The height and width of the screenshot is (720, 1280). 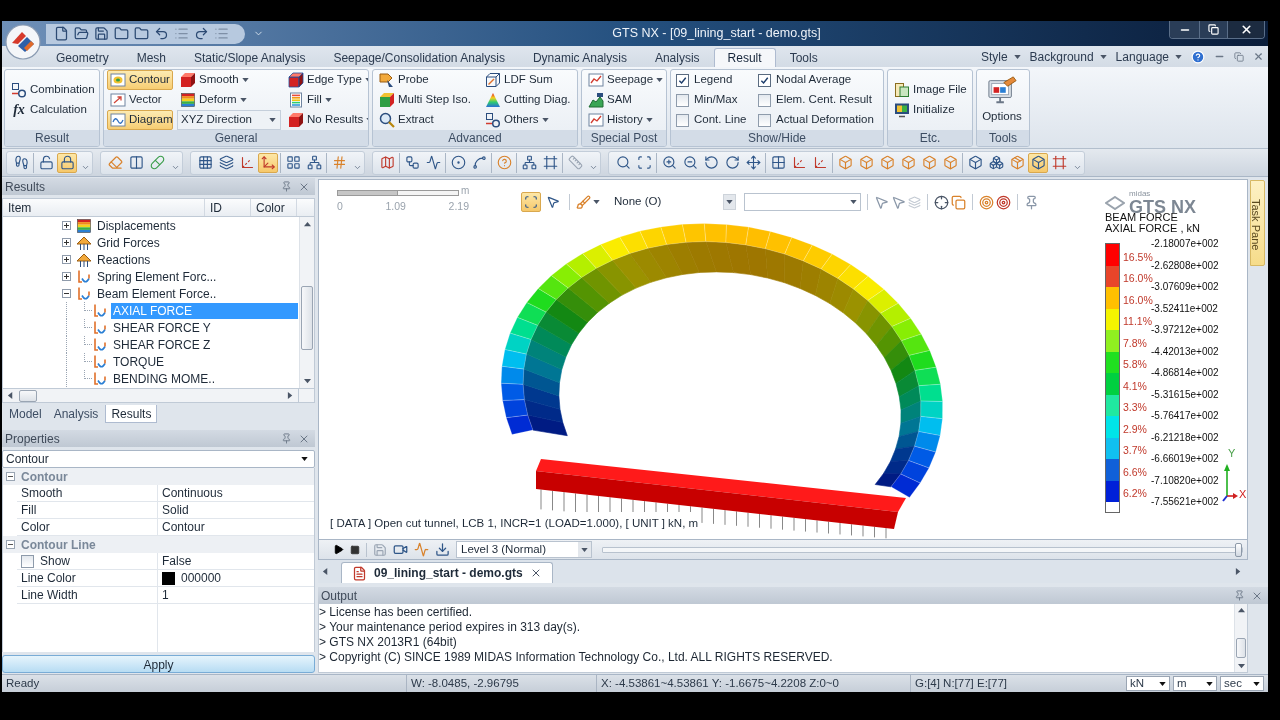 I want to click on ribbon-tab: Geometry, so click(x=82, y=57).